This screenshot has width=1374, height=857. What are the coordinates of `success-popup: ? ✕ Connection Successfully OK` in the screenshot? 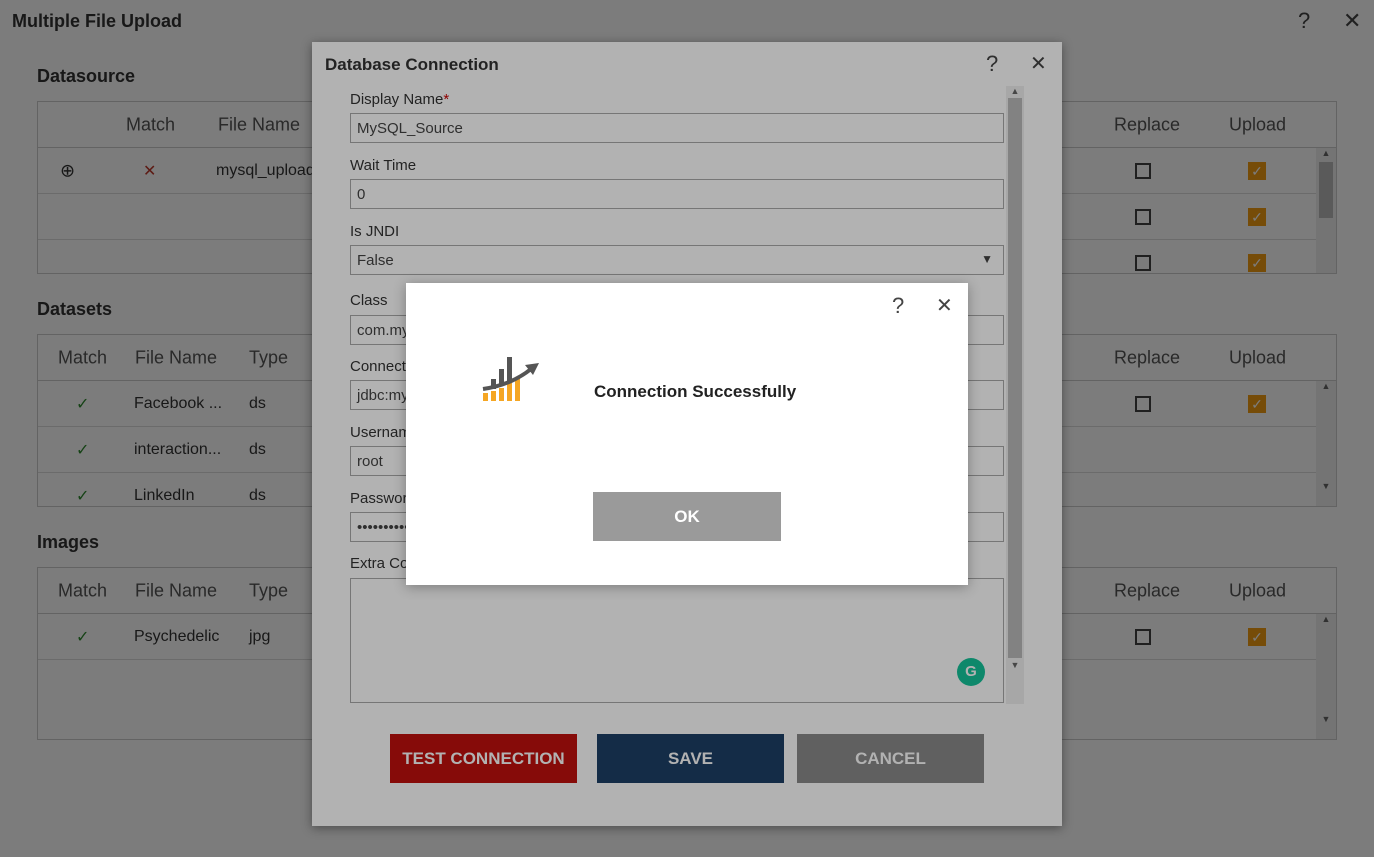 It's located at (687, 434).